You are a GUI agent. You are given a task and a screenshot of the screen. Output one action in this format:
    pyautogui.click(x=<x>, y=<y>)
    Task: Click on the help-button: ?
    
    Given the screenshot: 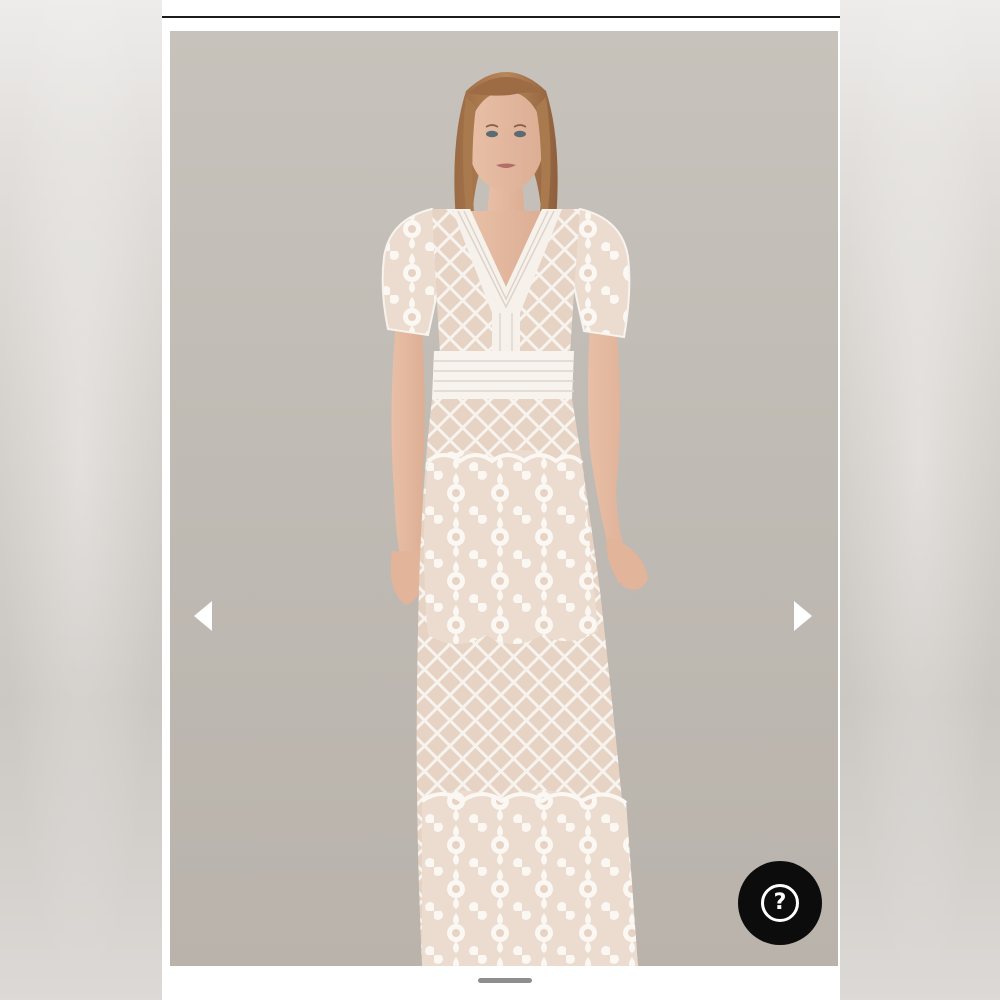 What is the action you would take?
    pyautogui.click(x=780, y=903)
    